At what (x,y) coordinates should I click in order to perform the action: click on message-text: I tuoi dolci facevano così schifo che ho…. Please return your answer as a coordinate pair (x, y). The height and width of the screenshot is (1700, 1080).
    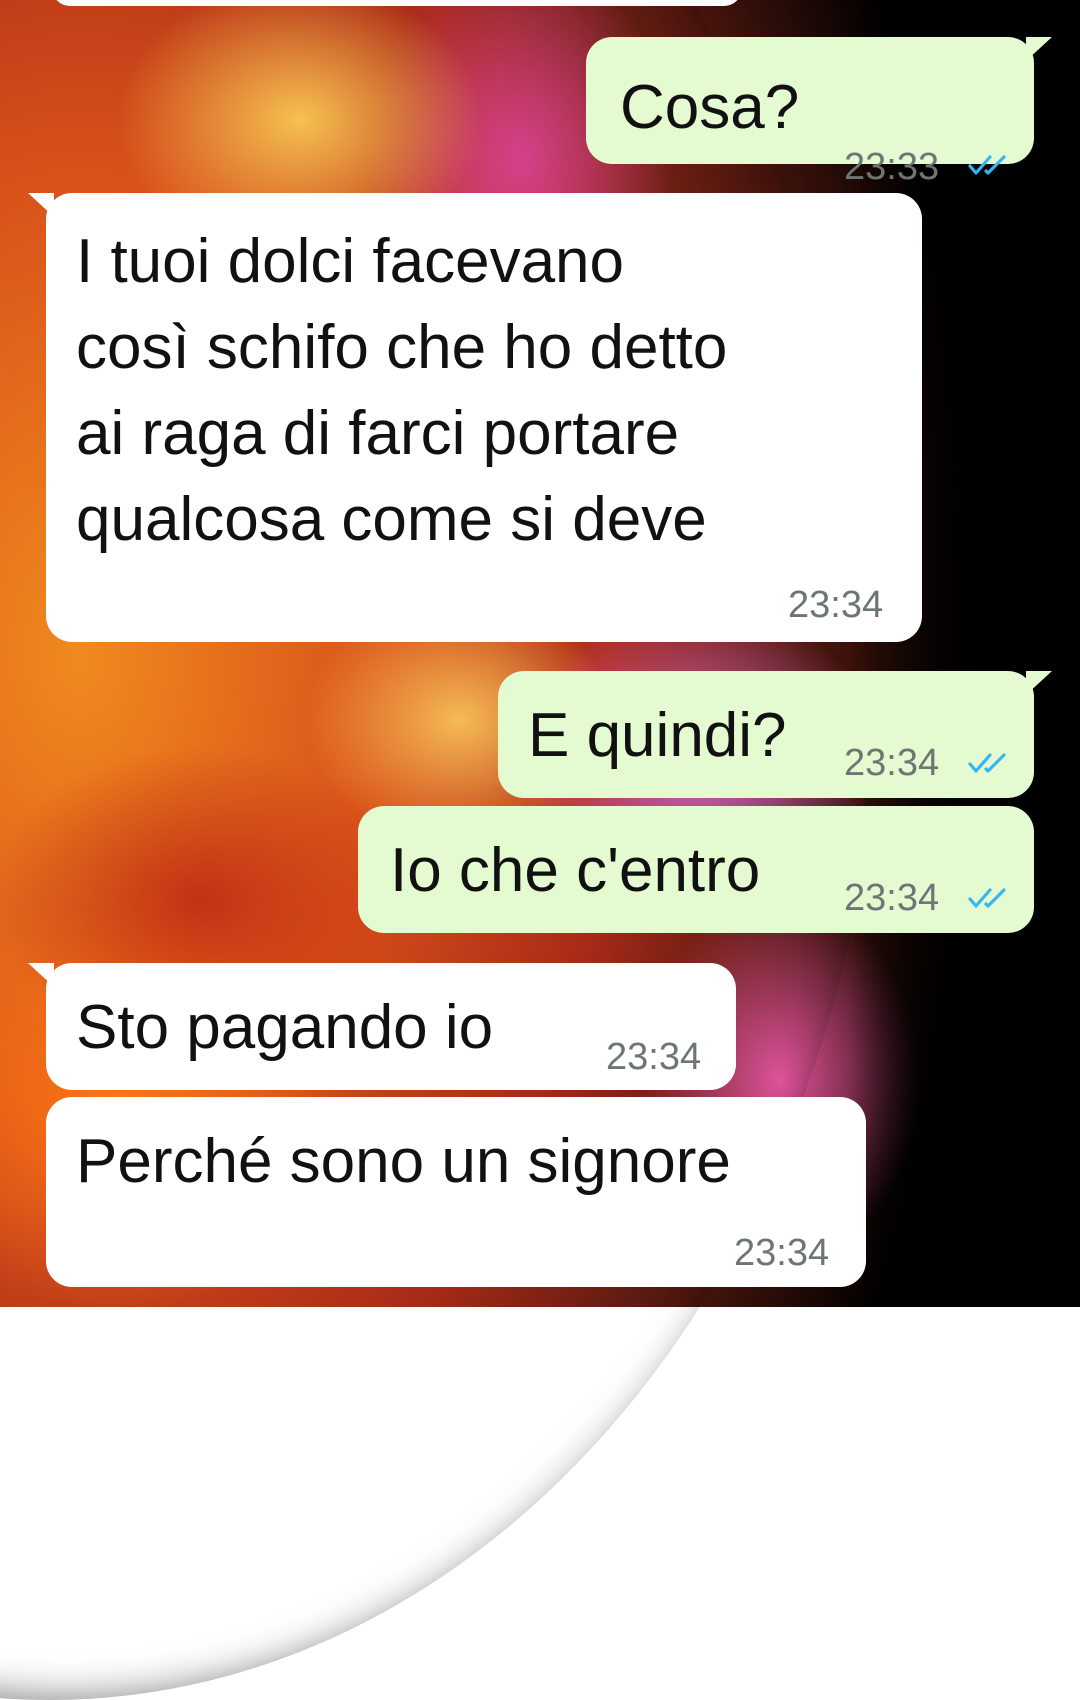
    Looking at the image, I should click on (402, 390).